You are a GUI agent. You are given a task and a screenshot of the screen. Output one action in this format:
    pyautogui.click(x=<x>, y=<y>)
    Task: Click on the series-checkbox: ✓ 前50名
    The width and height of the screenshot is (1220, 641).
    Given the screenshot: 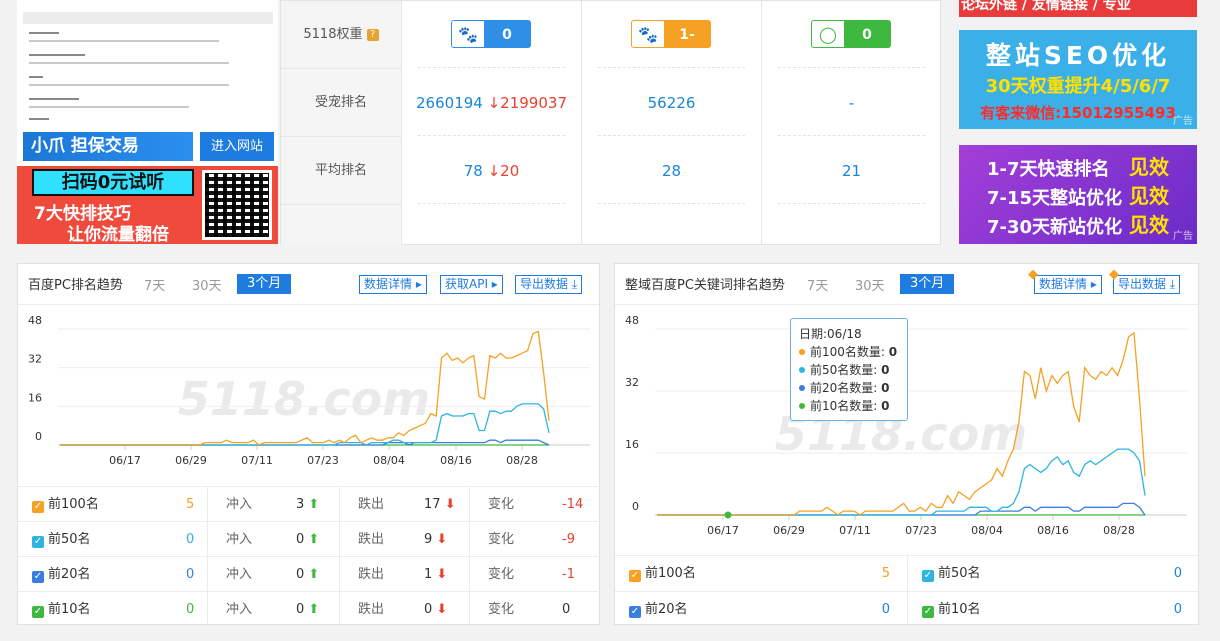 What is the action you would take?
    pyautogui.click(x=61, y=539)
    